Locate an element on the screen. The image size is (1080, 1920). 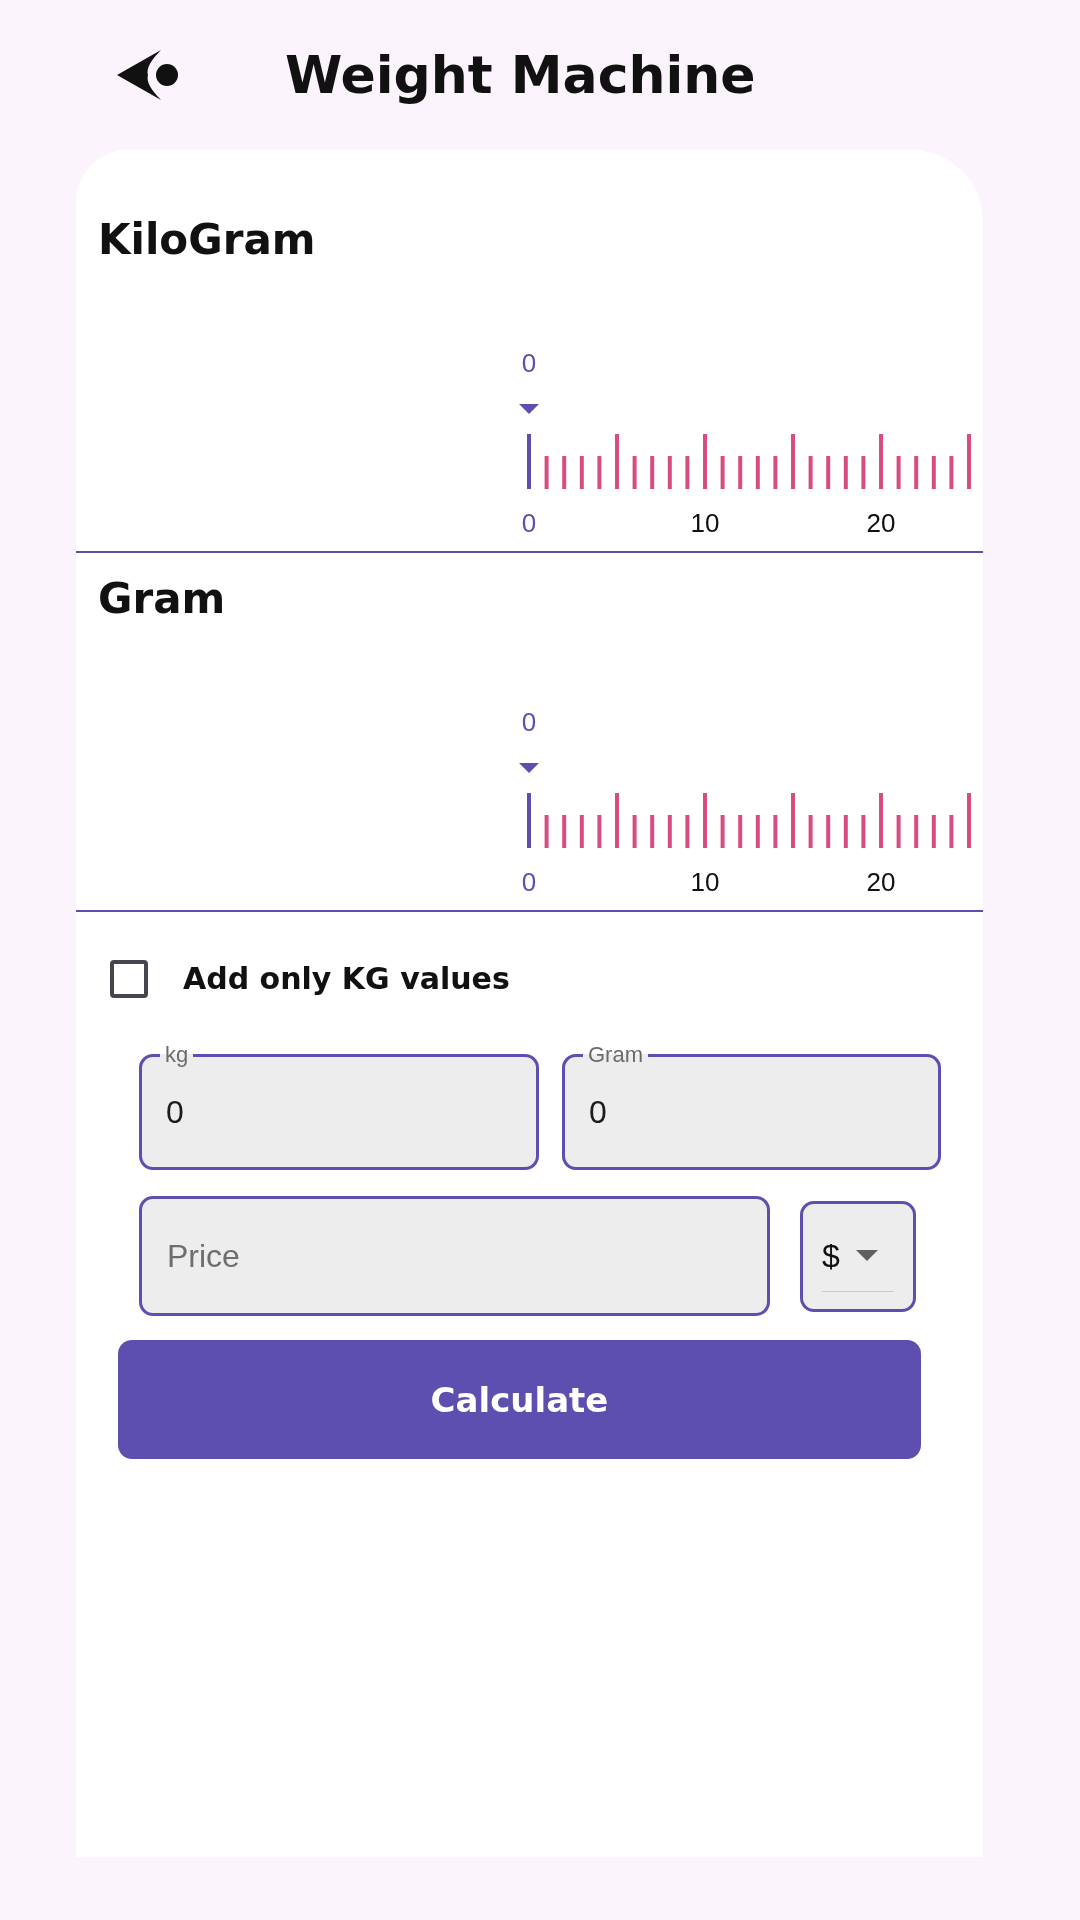
calculate-button: Calculate is located at coordinates (519, 1399).